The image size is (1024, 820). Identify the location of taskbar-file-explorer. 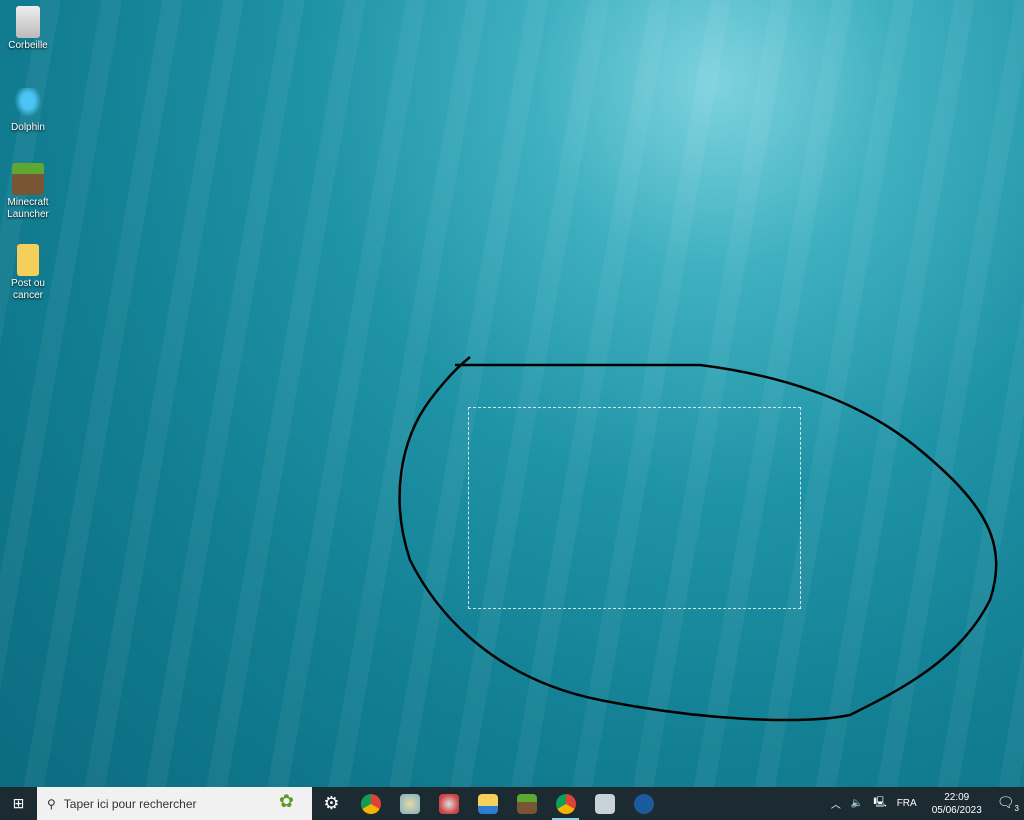
(487, 803).